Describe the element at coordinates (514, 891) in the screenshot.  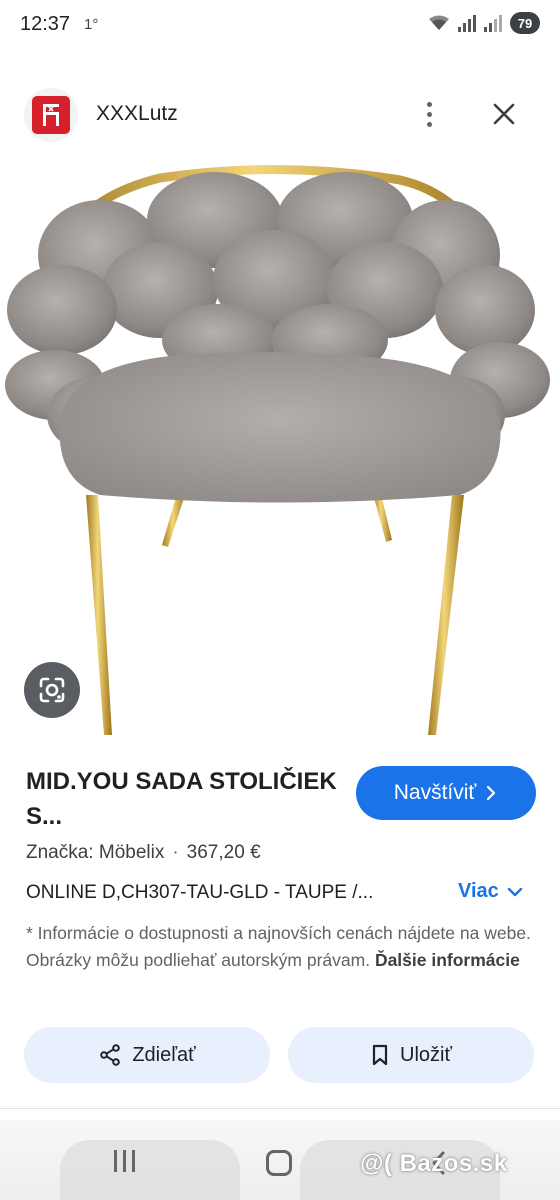
I see `chevron-down-icon` at that location.